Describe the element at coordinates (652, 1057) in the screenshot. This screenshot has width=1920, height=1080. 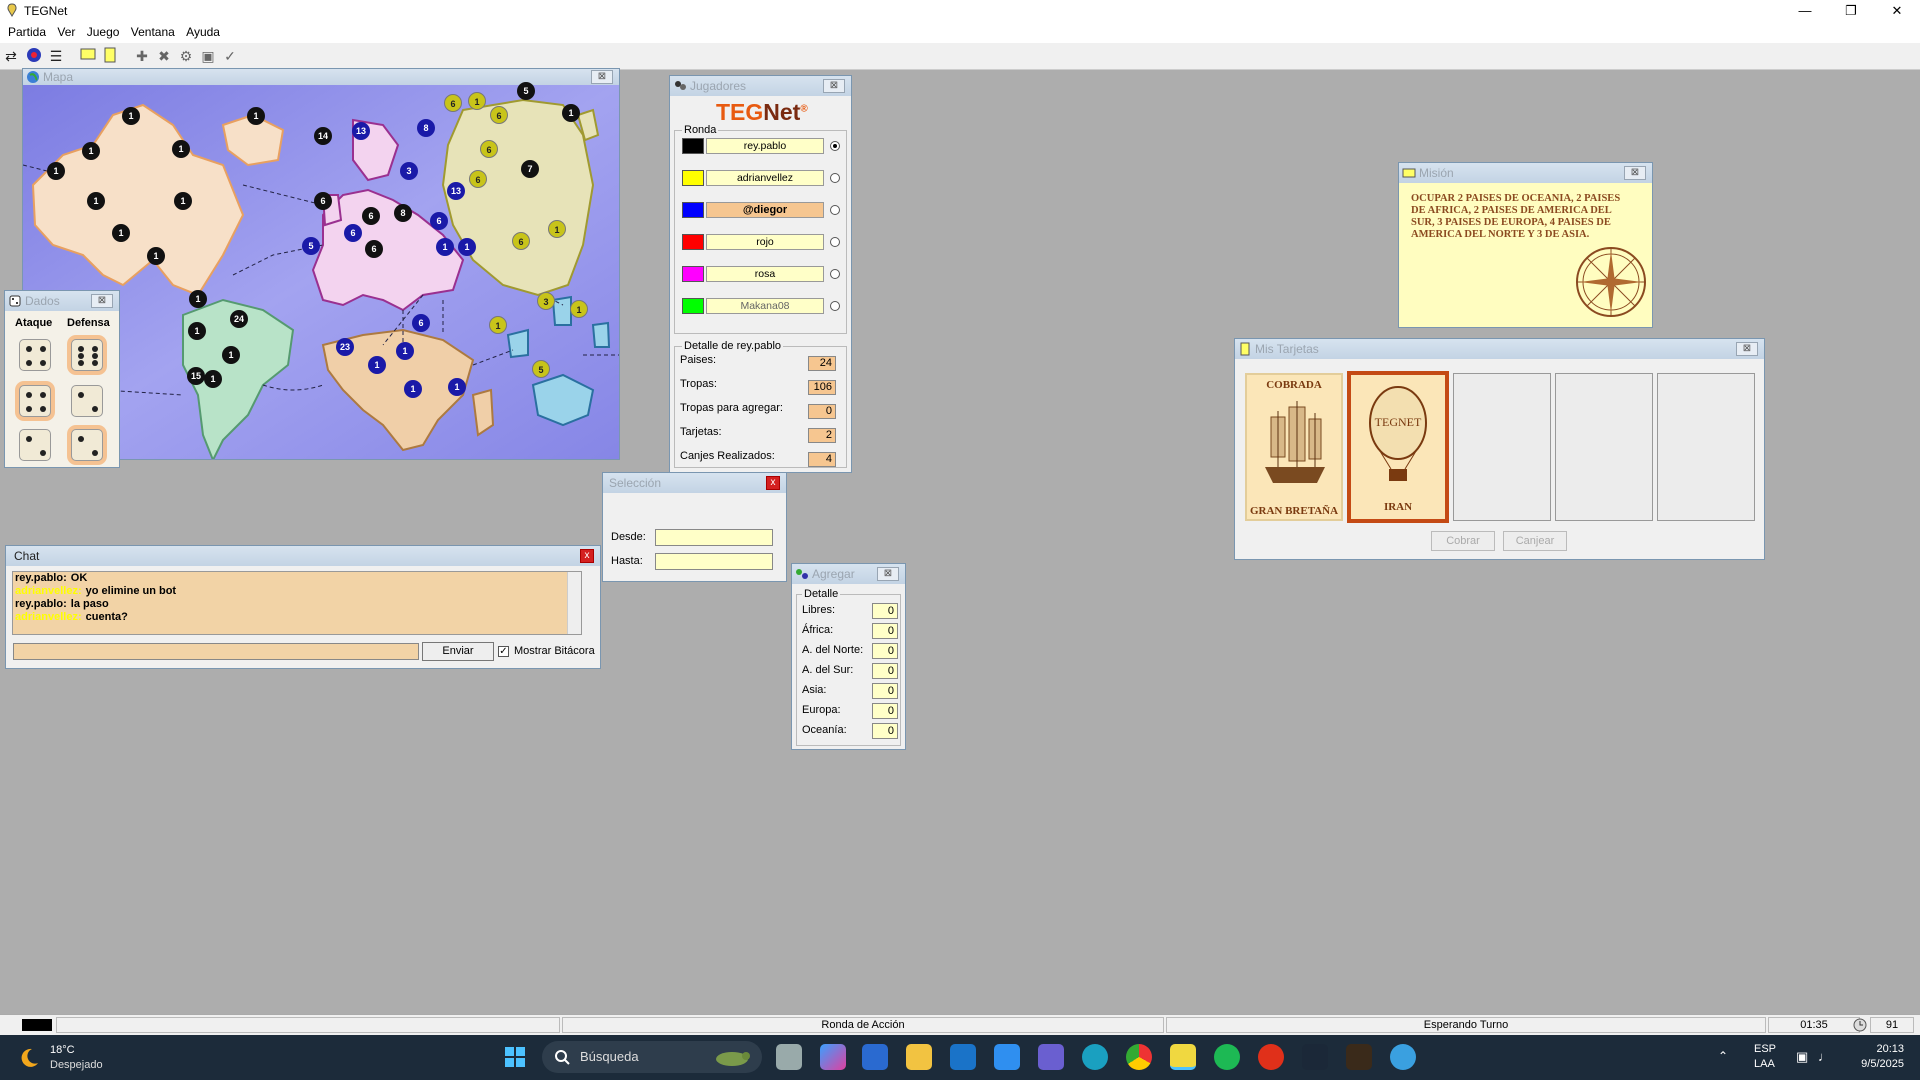
I see `search-box: Búsqueda` at that location.